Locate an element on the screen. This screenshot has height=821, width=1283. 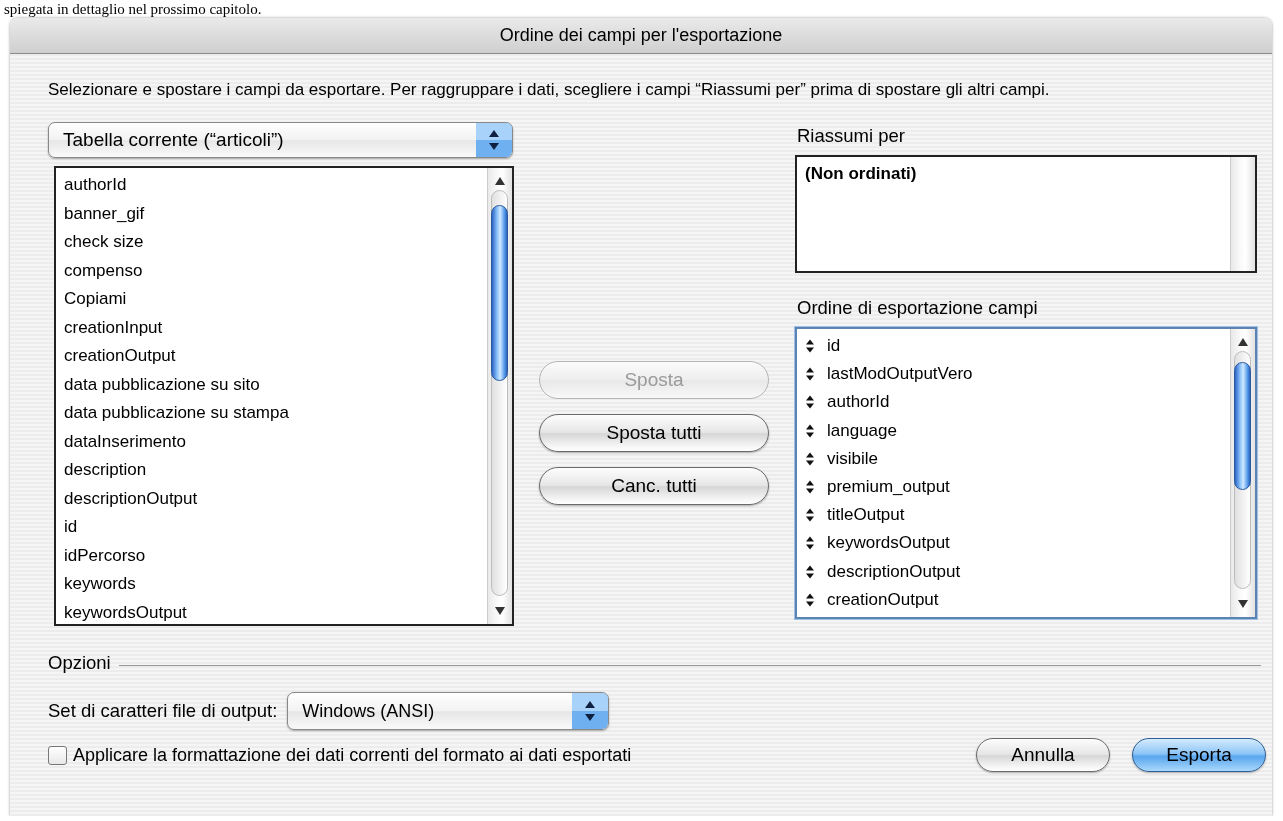
list-item: compenso is located at coordinates (103, 270).